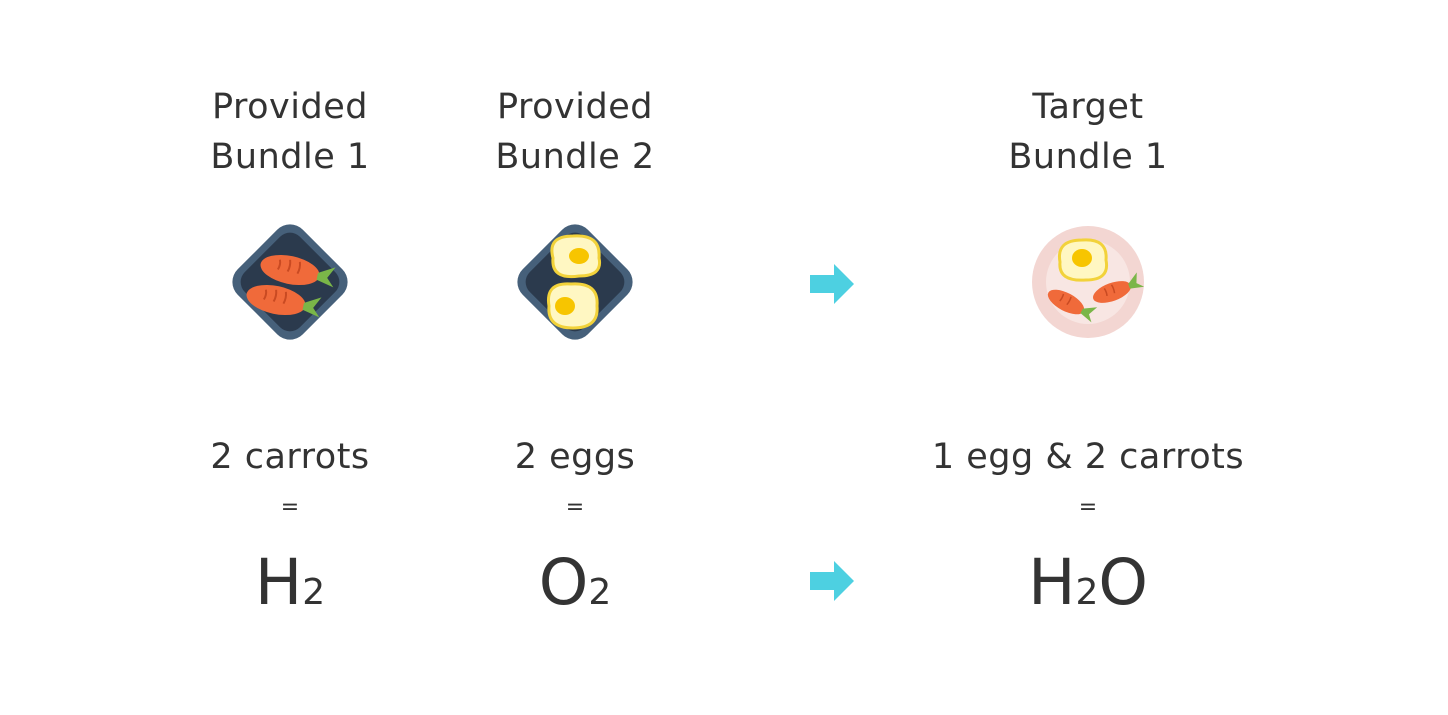 Image resolution: width=1448 pixels, height=715 pixels. What do you see at coordinates (1088, 132) in the screenshot?
I see `bundle-title: Target Bundle 1` at bounding box center [1088, 132].